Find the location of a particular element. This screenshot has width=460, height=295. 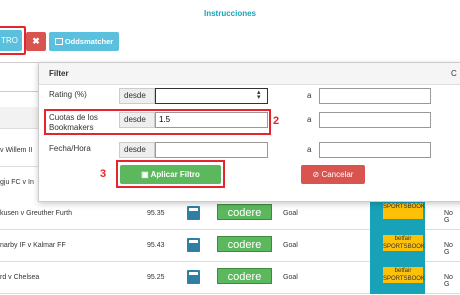

cuotas-from-input: 1.5 is located at coordinates (211, 120).